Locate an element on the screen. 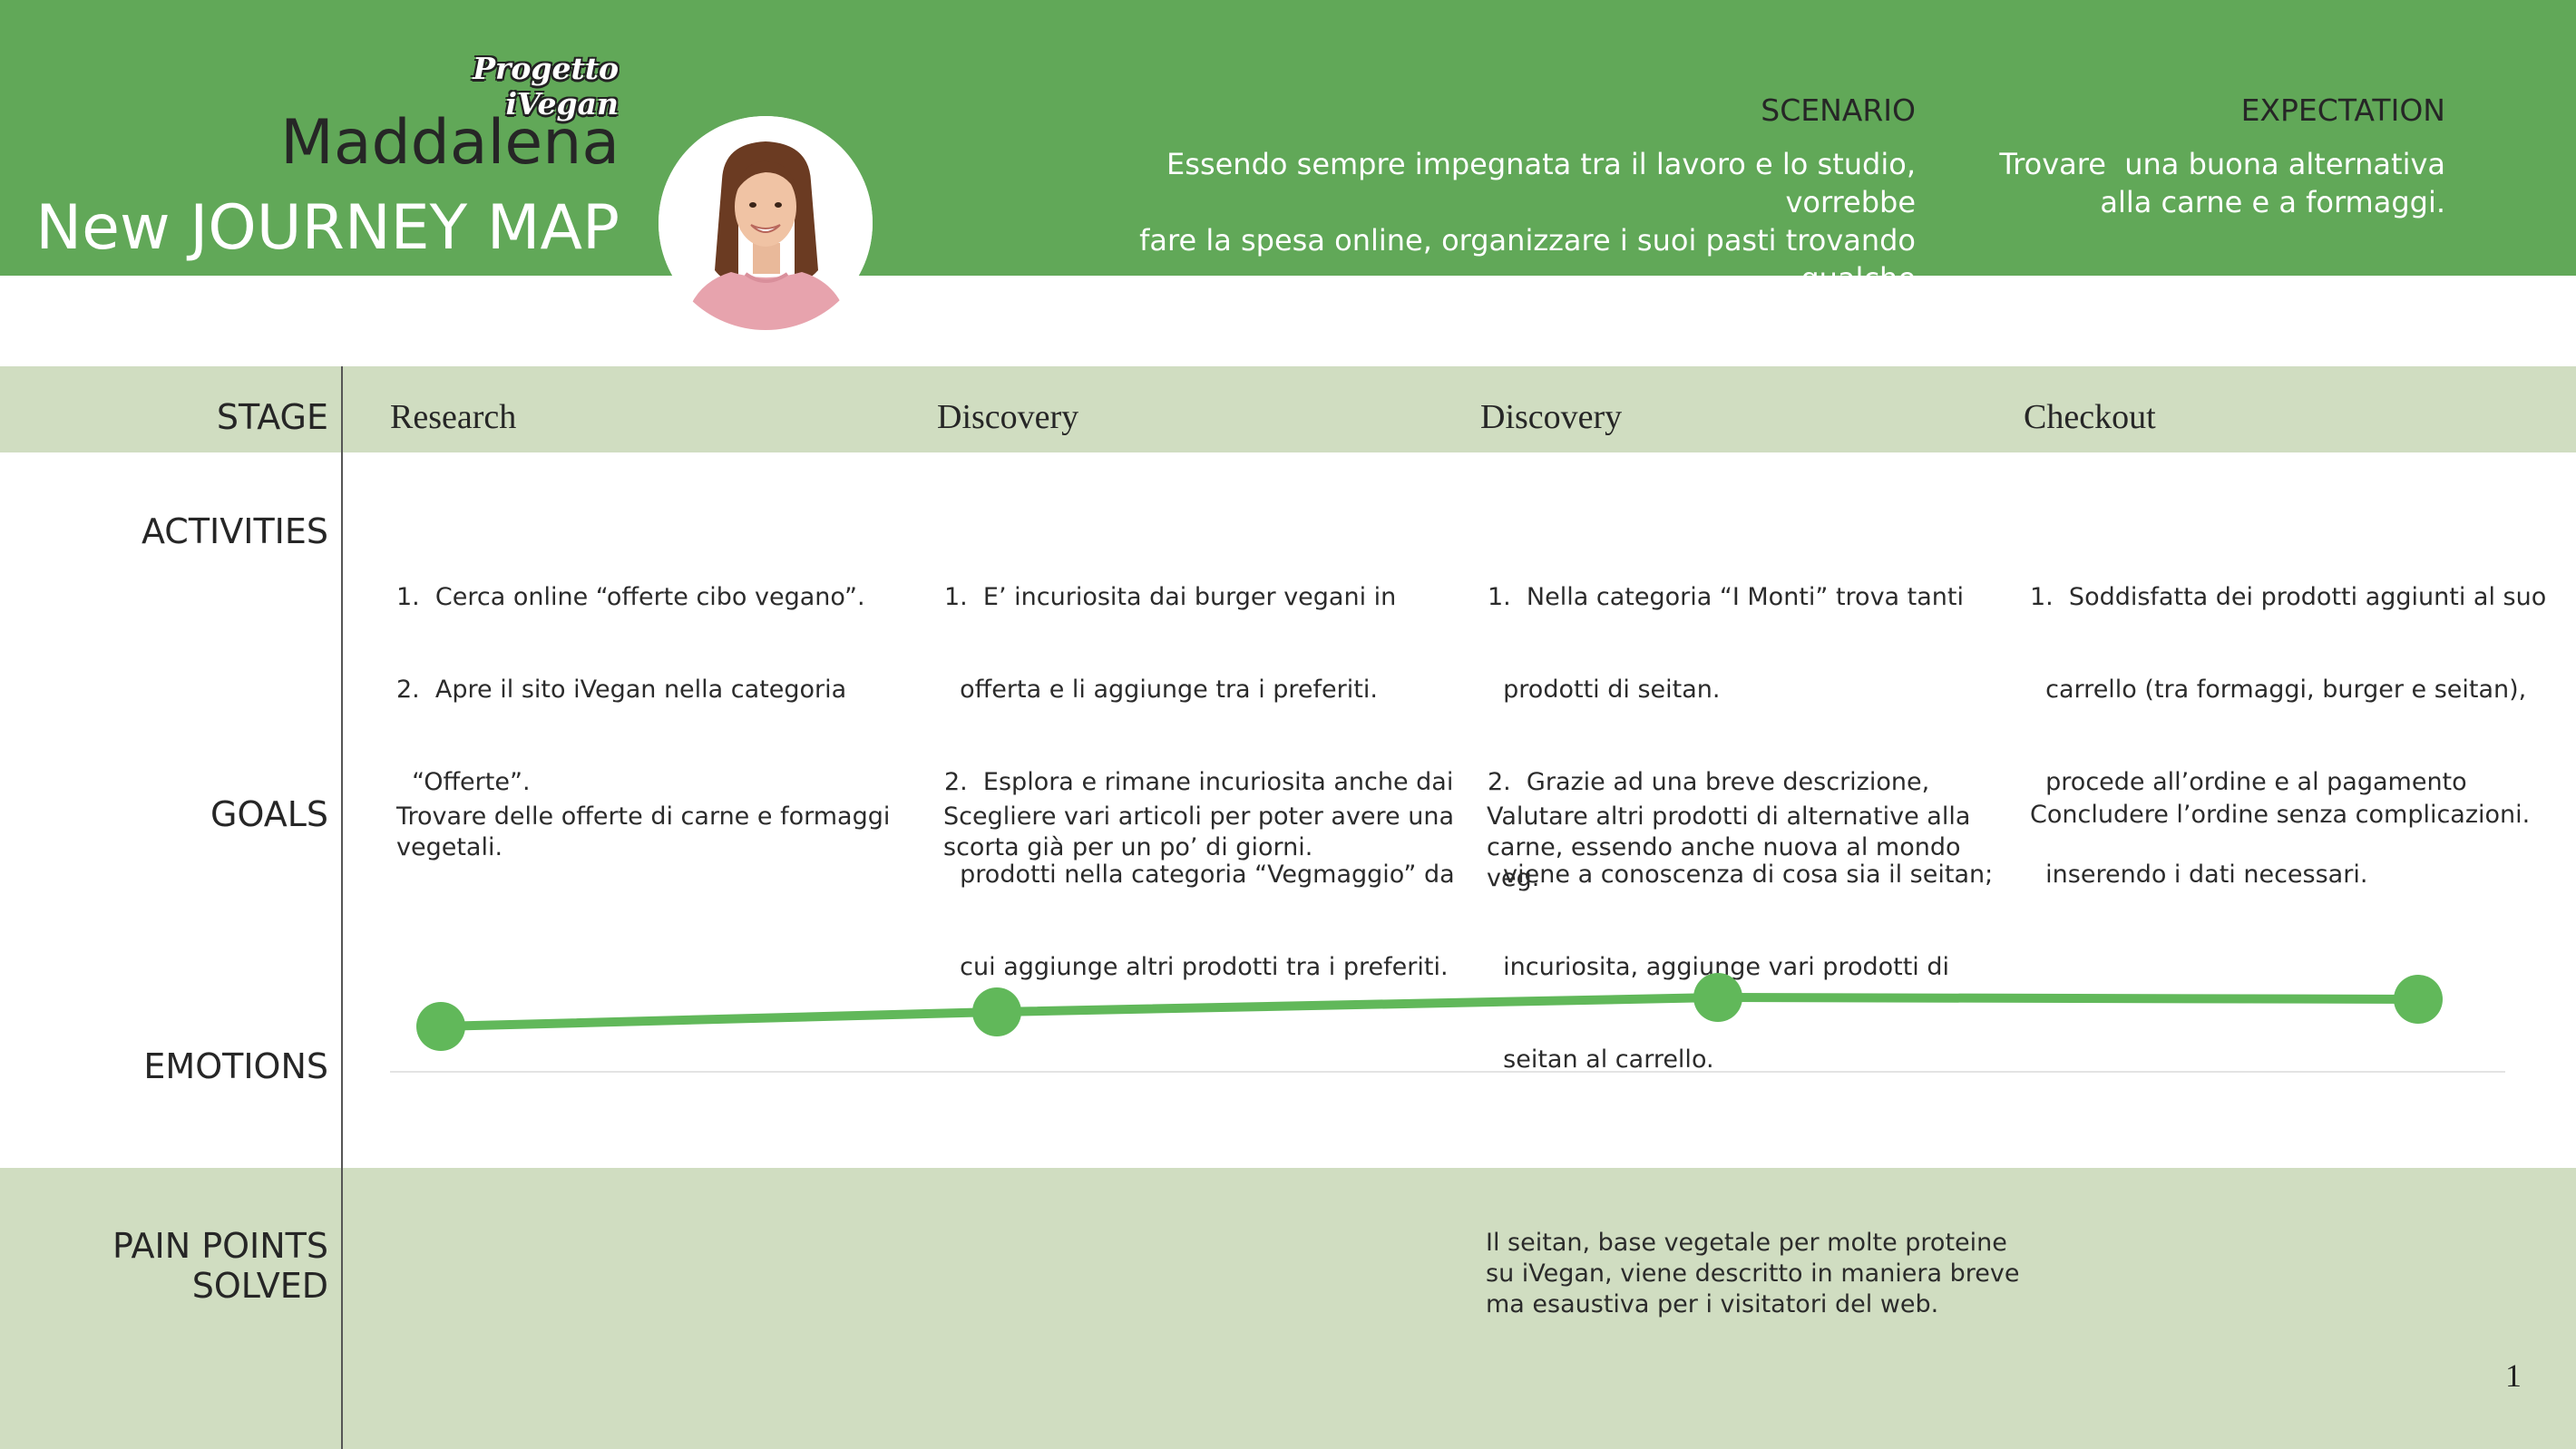 This screenshot has width=2576, height=1449. activity-line: procede all’ordine e al pagamento is located at coordinates (2248, 782).